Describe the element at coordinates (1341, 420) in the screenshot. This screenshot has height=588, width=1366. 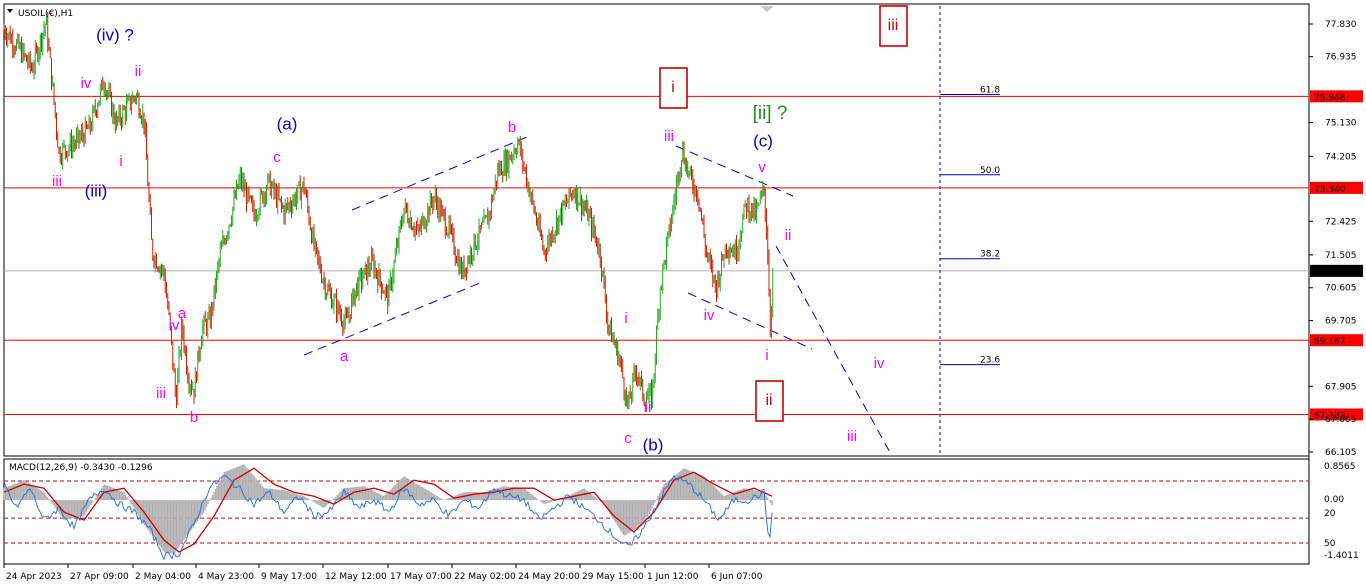
I see `price-tick-label: 67.005` at that location.